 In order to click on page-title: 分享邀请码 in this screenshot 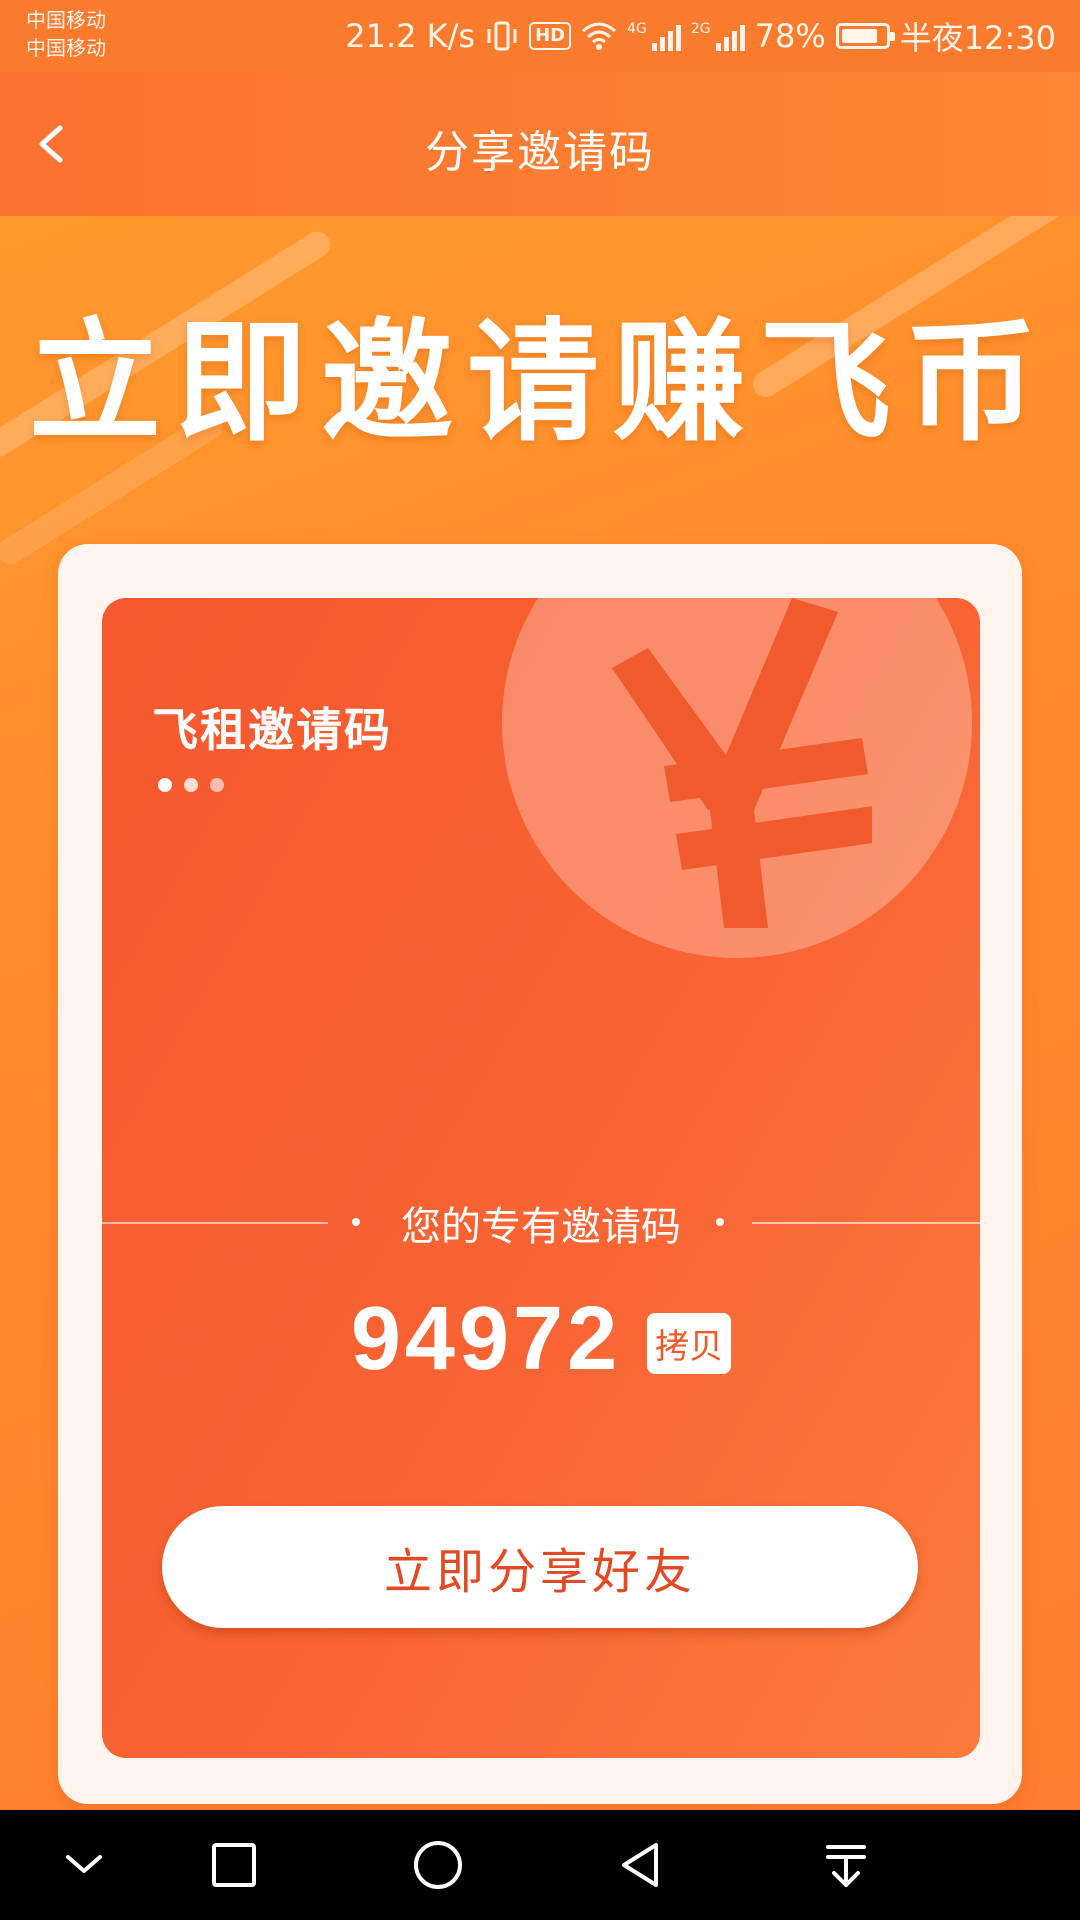, I will do `click(540, 152)`.